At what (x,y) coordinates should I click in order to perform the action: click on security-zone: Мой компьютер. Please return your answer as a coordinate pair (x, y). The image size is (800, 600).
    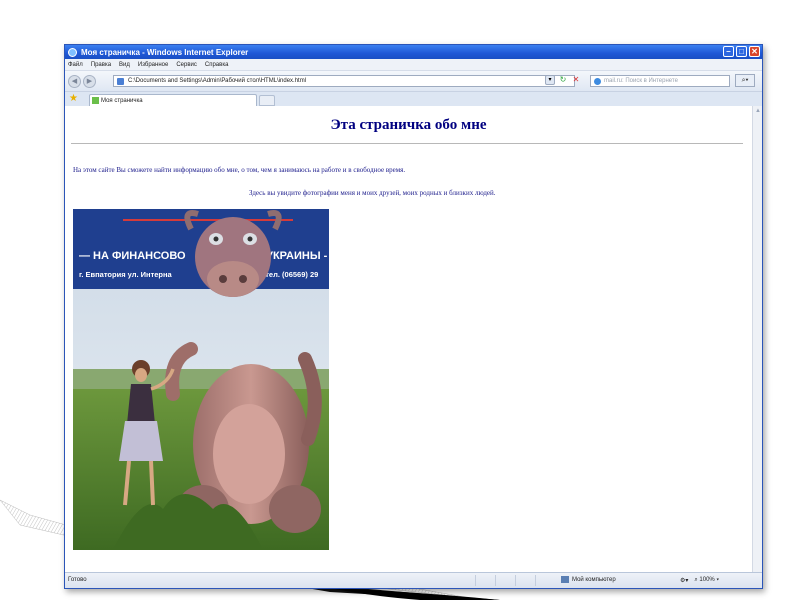
    Looking at the image, I should click on (588, 579).